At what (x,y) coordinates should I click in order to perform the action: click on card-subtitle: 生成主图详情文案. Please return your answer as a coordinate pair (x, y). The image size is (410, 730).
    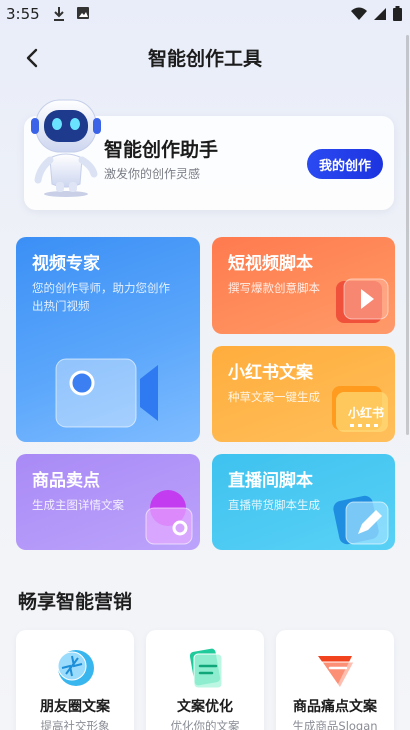
    Looking at the image, I should click on (78, 505).